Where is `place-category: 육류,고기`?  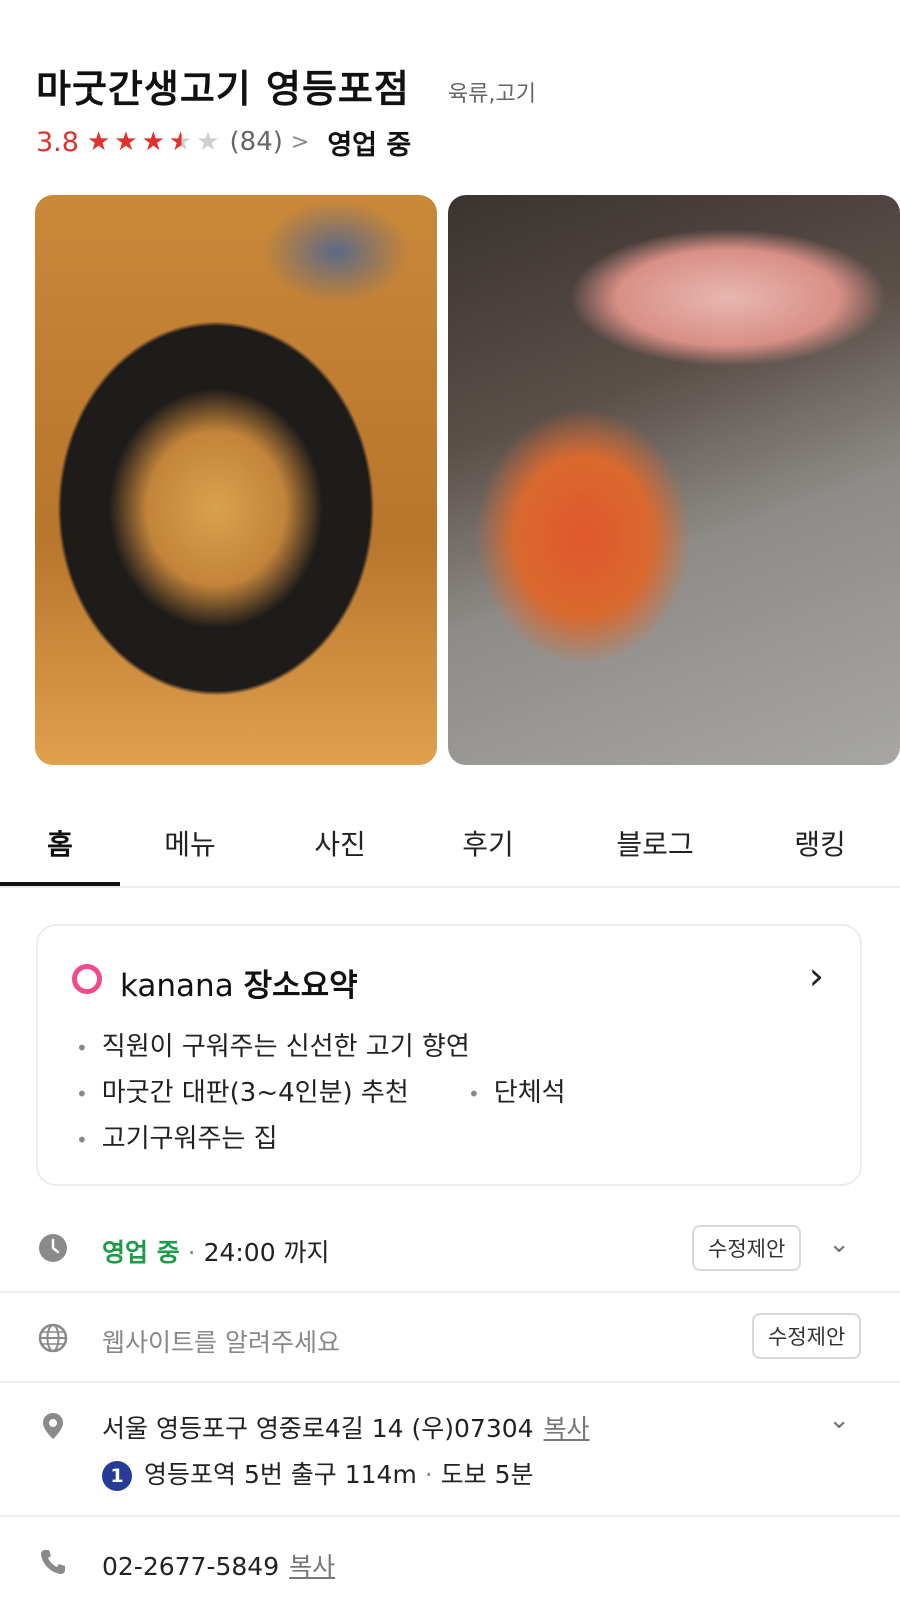
place-category: 육류,고기 is located at coordinates (492, 94).